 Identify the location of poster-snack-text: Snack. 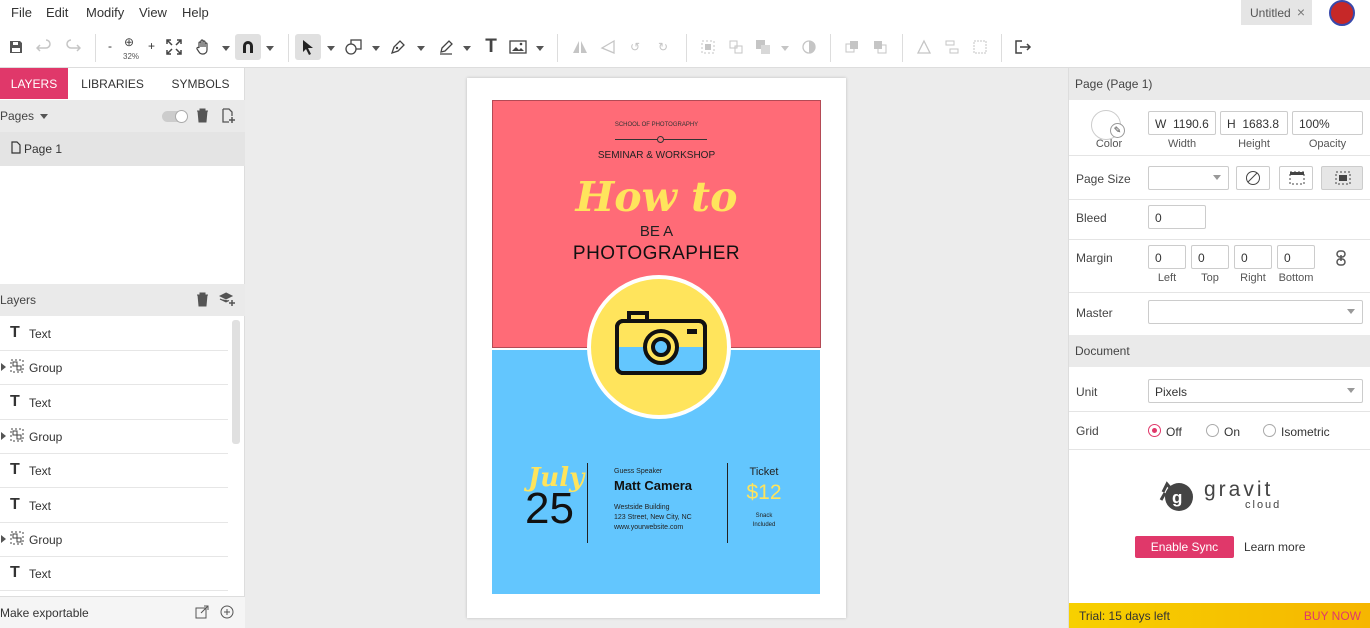
(764, 516).